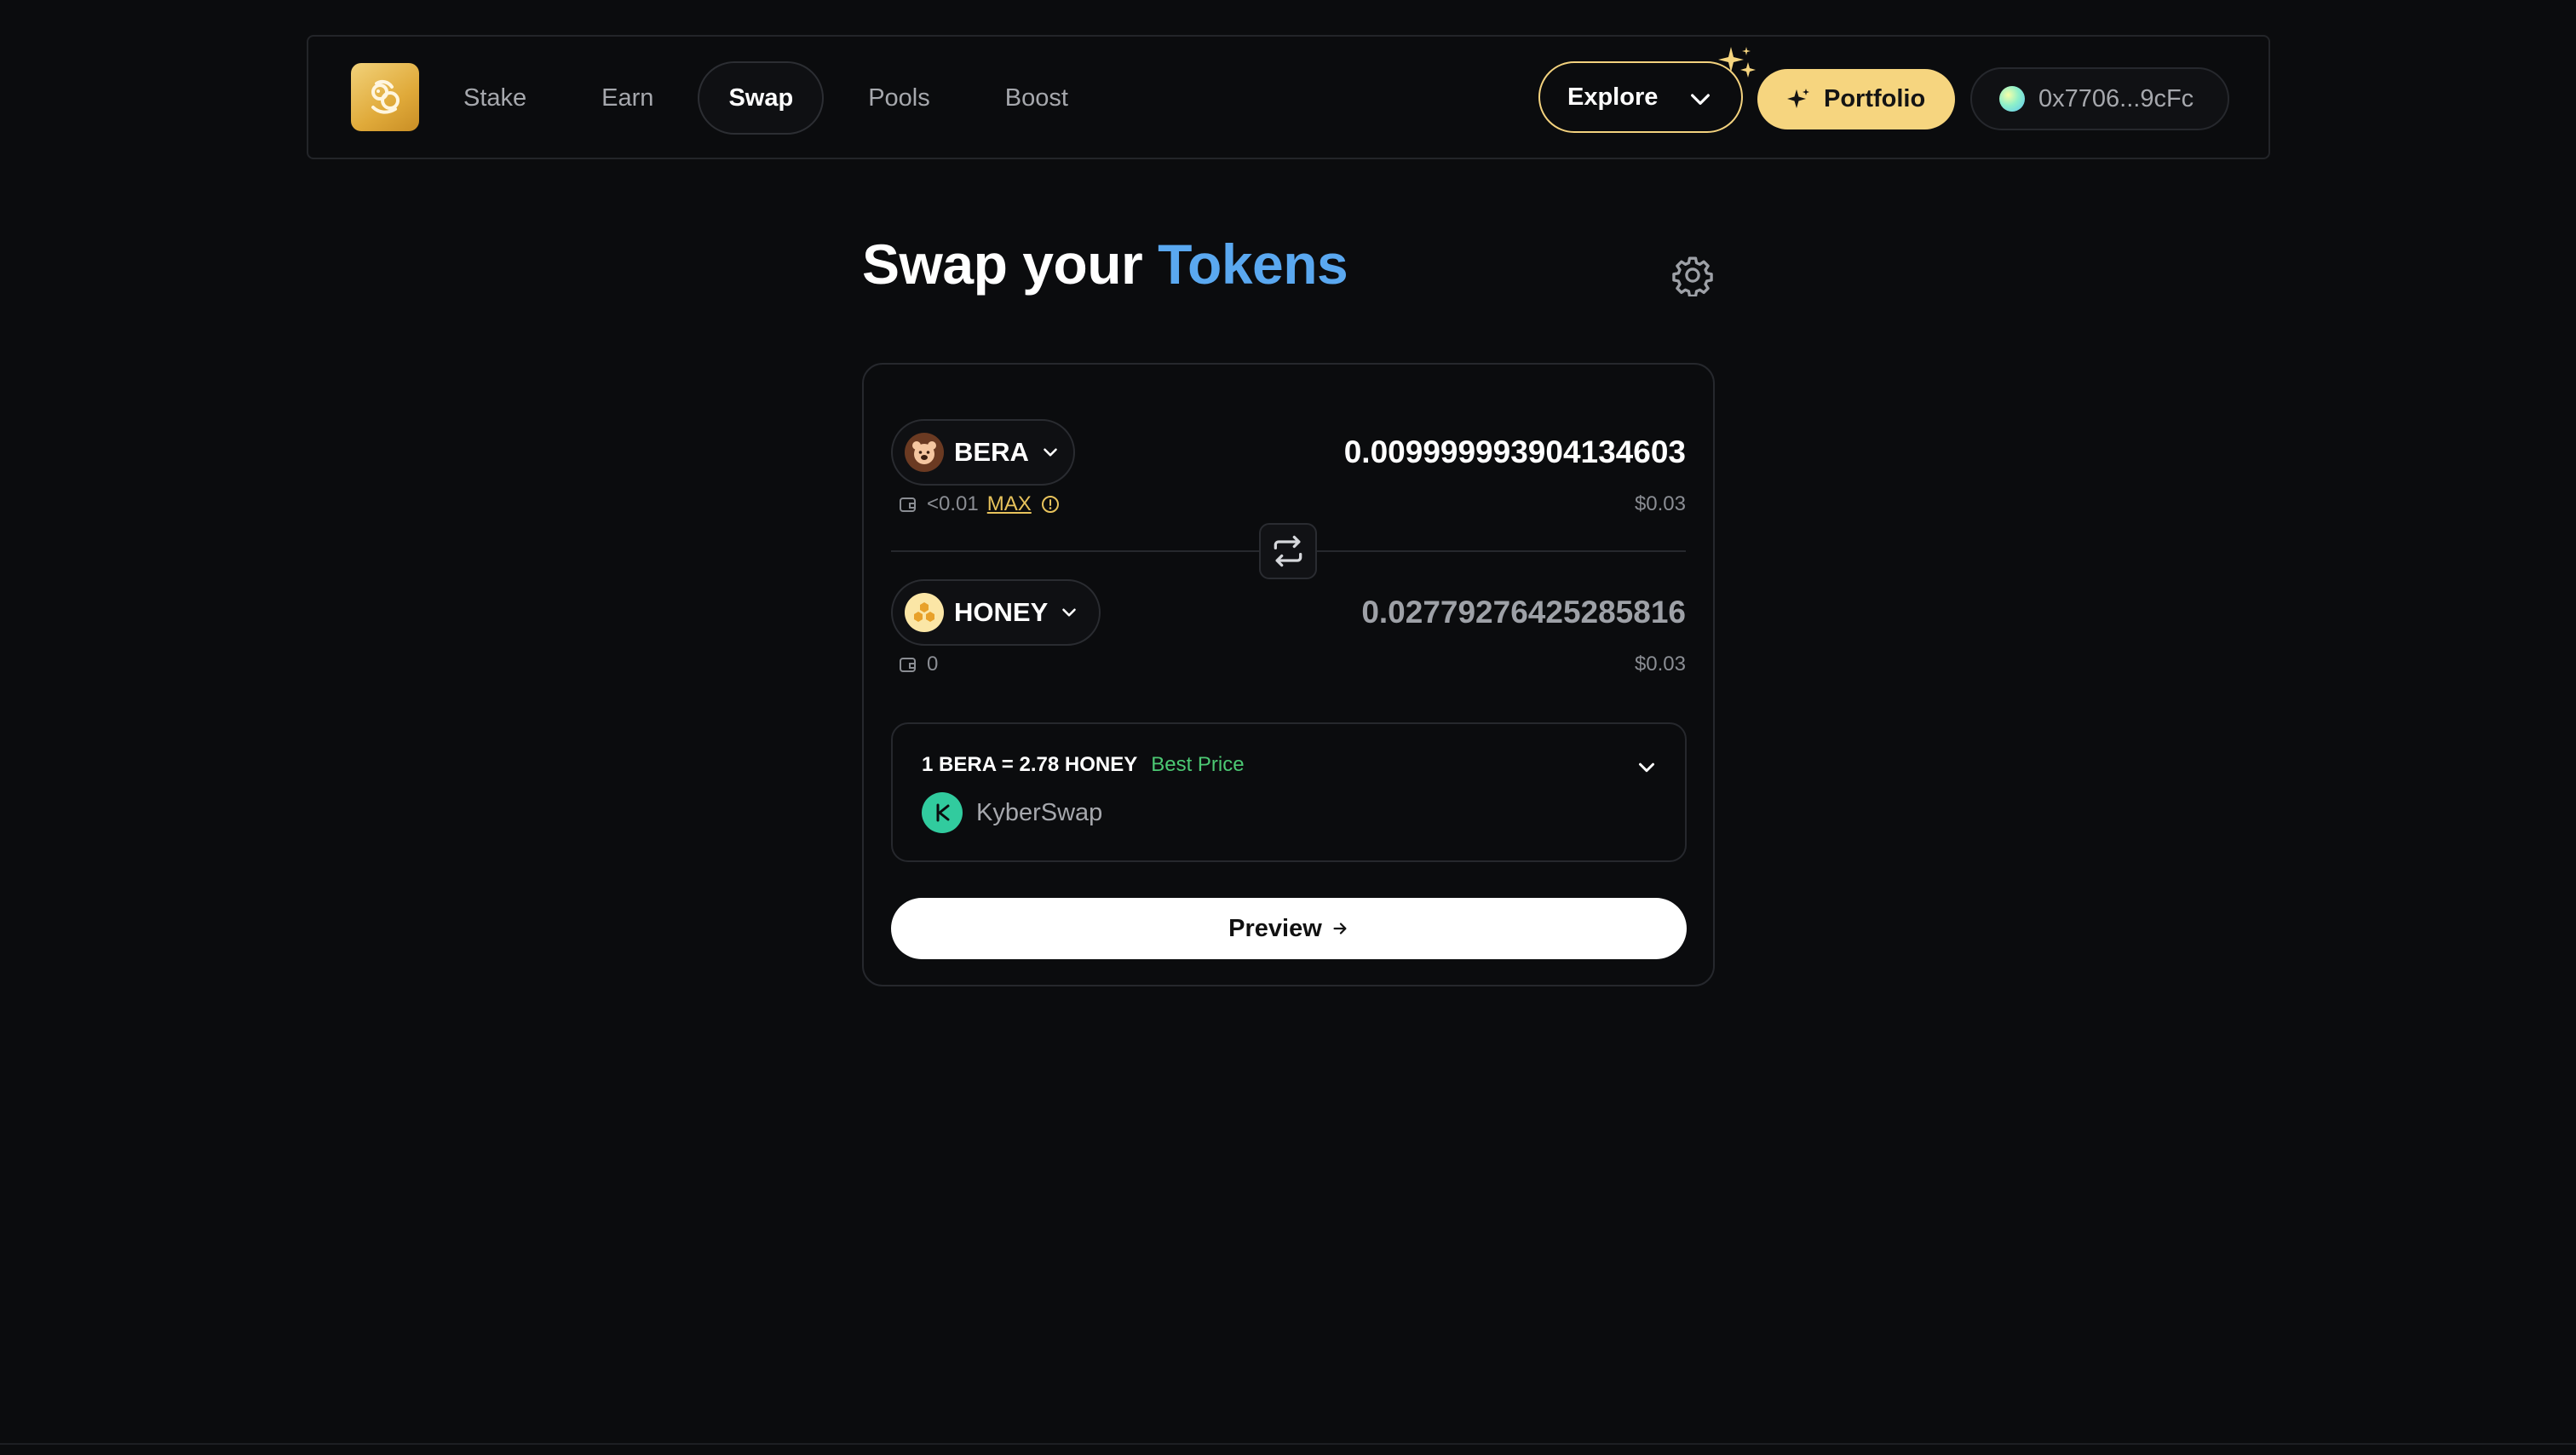 Image resolution: width=2576 pixels, height=1455 pixels. I want to click on app-logo, so click(385, 97).